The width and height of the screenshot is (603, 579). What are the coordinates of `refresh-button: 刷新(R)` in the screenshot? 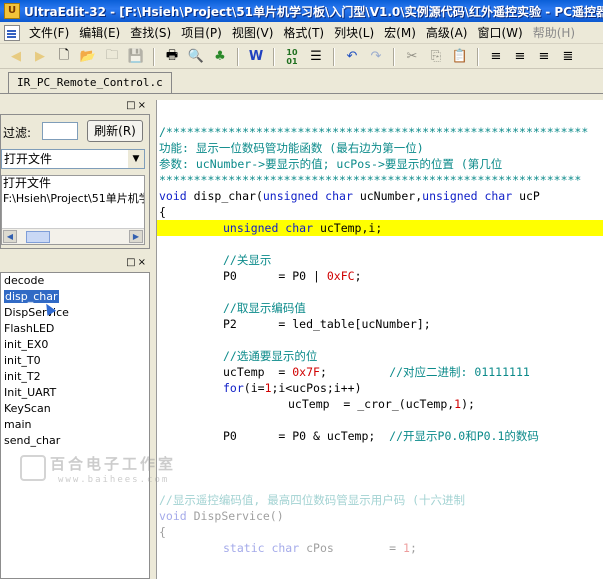 It's located at (115, 131).